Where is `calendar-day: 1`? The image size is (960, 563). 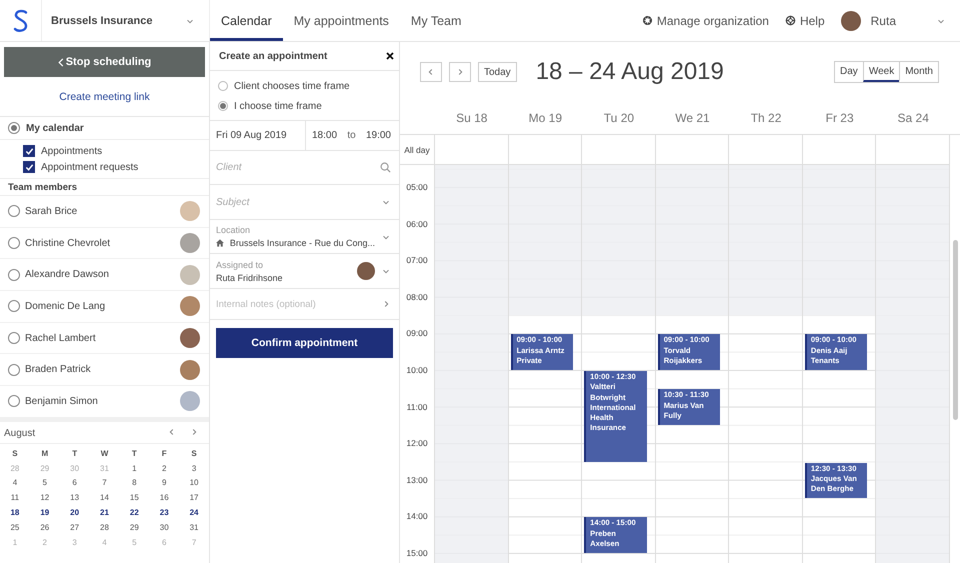
calendar-day: 1 is located at coordinates (134, 469).